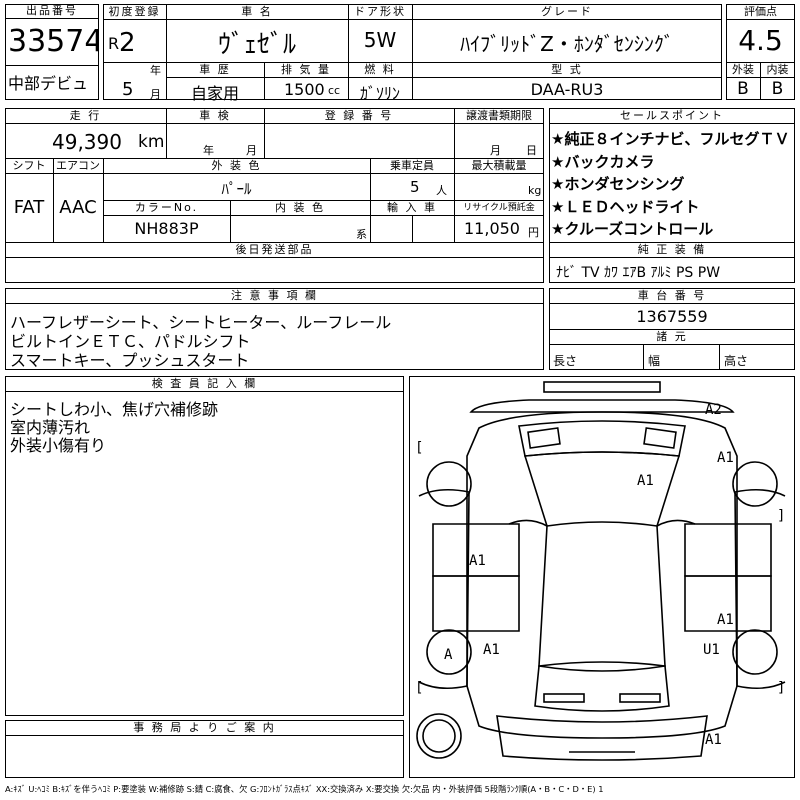  Describe the element at coordinates (567, 44) in the screenshot. I see `grade: ﾊｲﾌﾞﾘｯﾄﾞZ・ﾎﾝﾀﾞｾﾝｼﾝｸﾞ` at that location.